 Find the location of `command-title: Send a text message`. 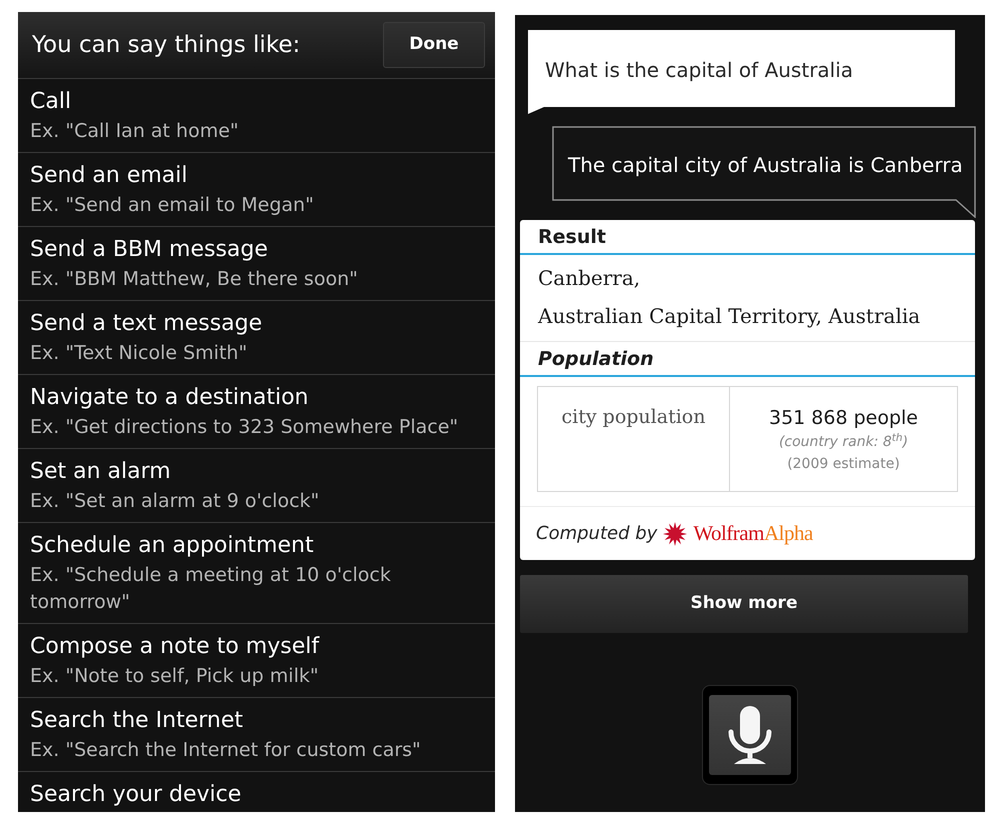

command-title: Send a text message is located at coordinates (146, 324).